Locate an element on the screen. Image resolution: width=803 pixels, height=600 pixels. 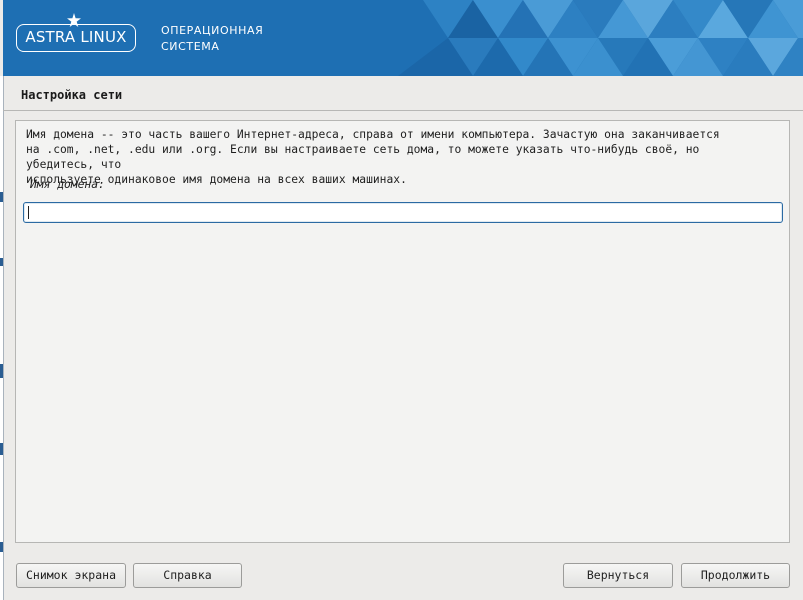
text-caret is located at coordinates (28, 212).